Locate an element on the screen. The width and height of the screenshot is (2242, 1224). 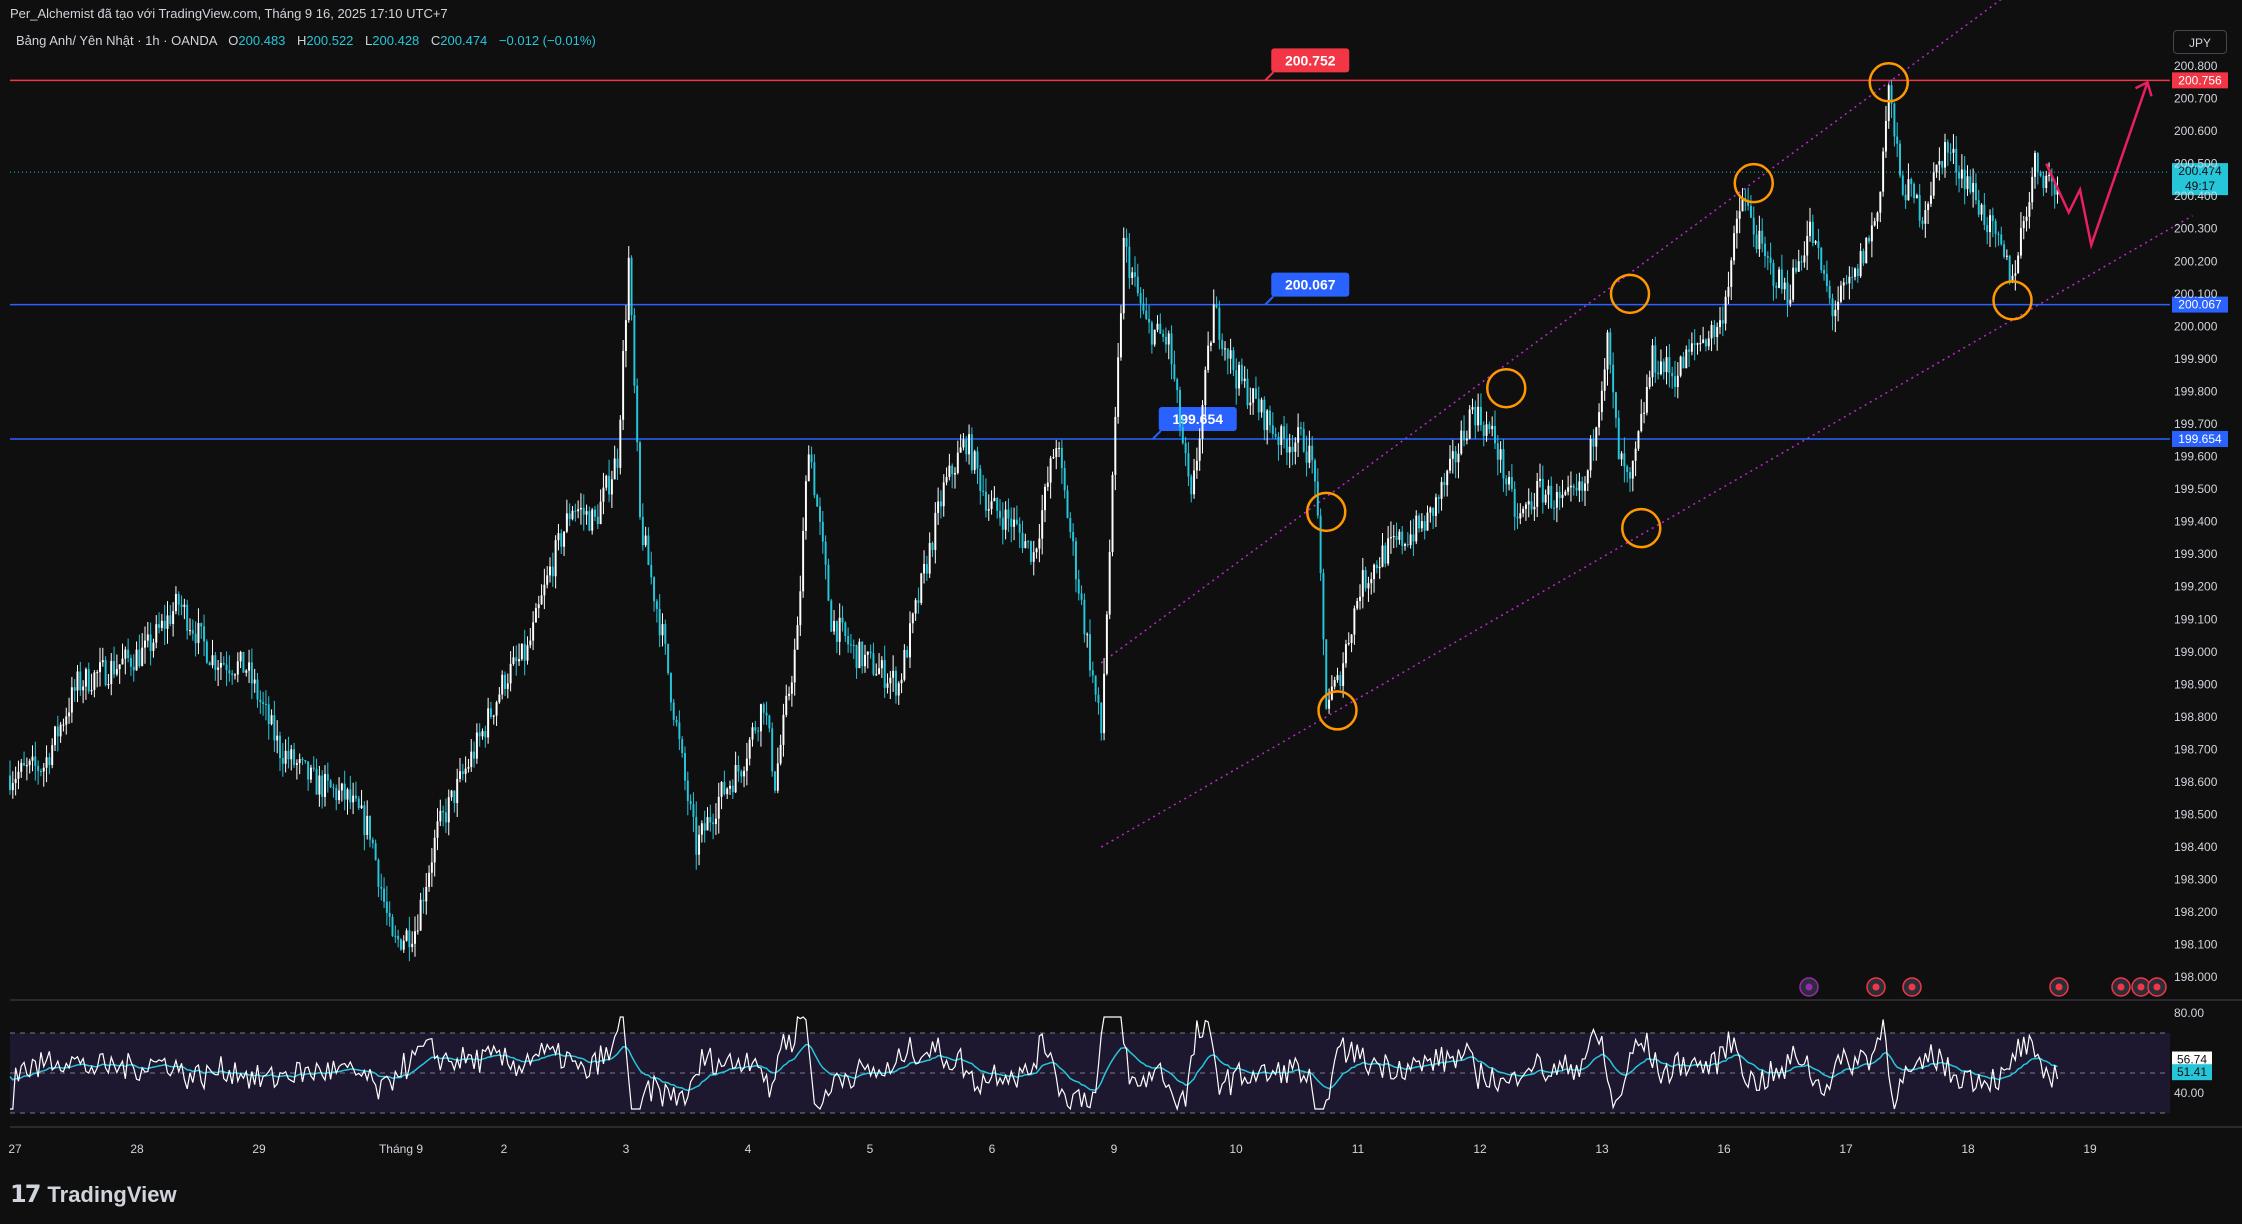
time-axis: 27 28 29 Tháng 9 2 3 4 5 6 9 10 11 12 13 16 17 18 19 is located at coordinates (1052, 1149).